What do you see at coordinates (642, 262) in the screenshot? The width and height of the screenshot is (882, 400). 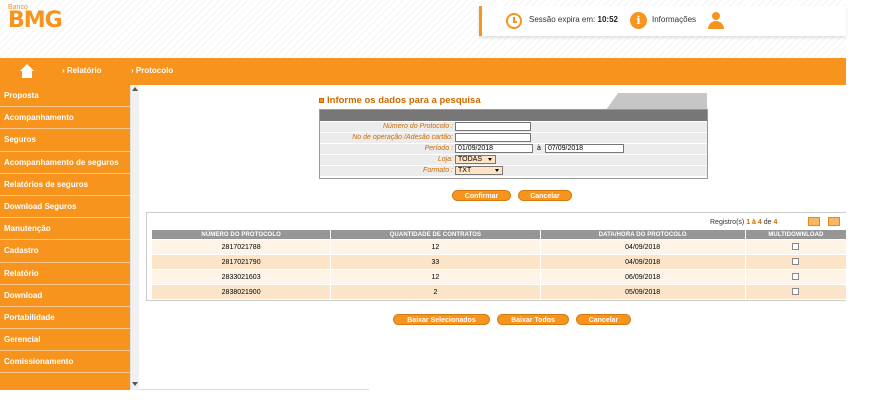 I see `cell-data: 04/09/2018` at bounding box center [642, 262].